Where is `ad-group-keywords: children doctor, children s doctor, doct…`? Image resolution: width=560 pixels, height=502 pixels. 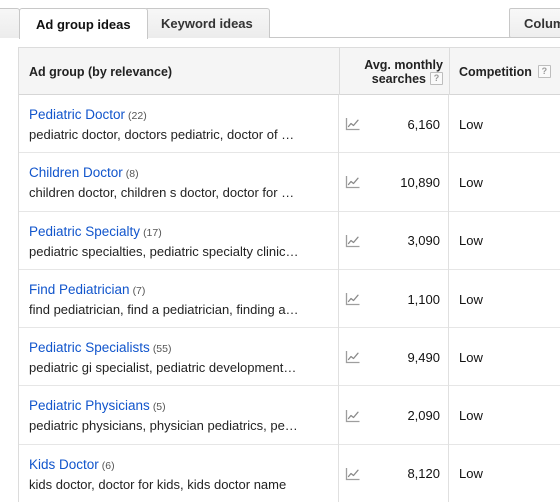 ad-group-keywords: children doctor, children s doctor, doct… is located at coordinates (162, 193).